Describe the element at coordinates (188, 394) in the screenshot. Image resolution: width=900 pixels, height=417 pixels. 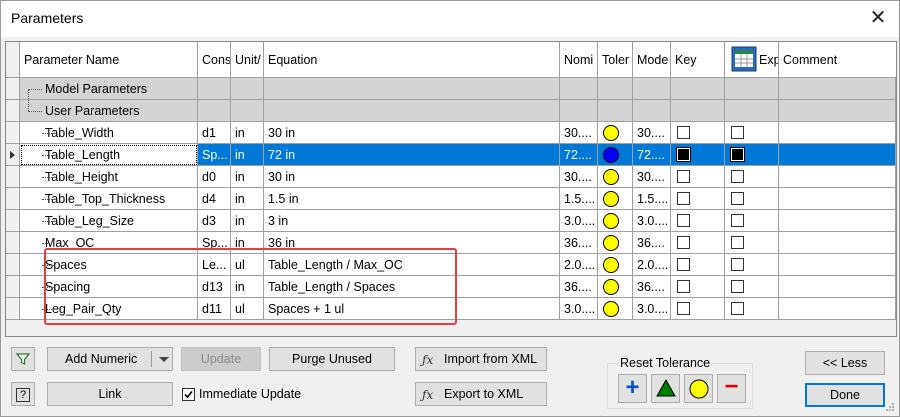
I see `immediate-update-checkbox` at that location.